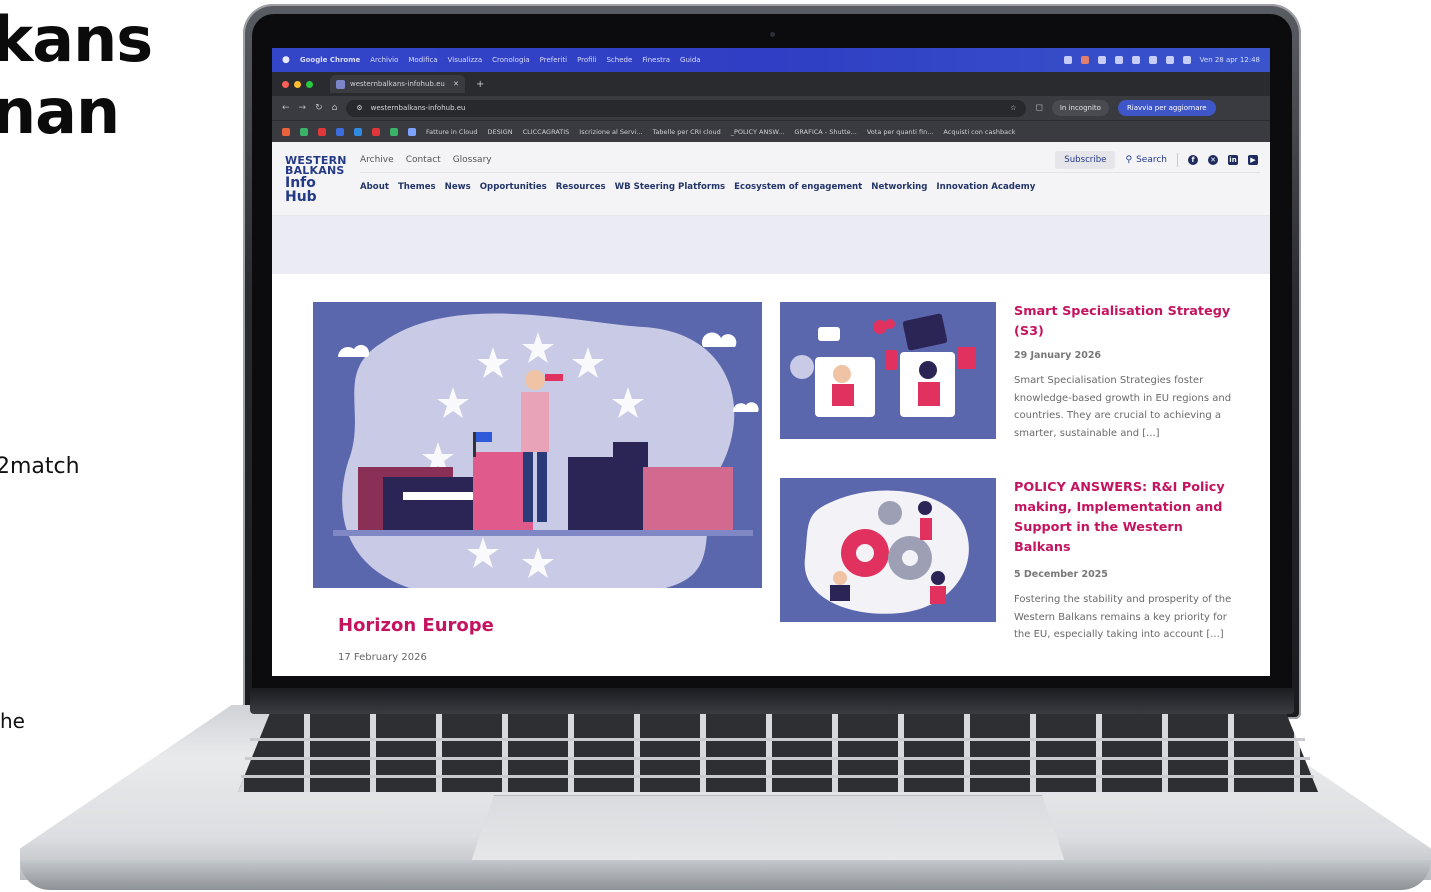 The image size is (1431, 892). I want to click on menubar-item: Profili, so click(586, 60).